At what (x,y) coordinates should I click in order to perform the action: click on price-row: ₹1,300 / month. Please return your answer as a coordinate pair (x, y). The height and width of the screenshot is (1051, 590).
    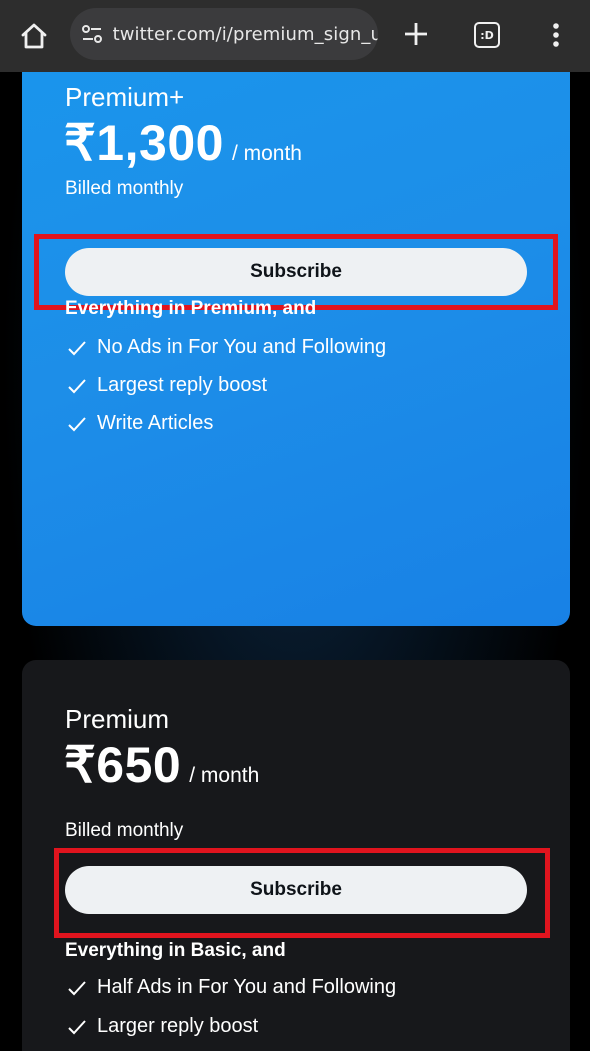
    Looking at the image, I should click on (183, 143).